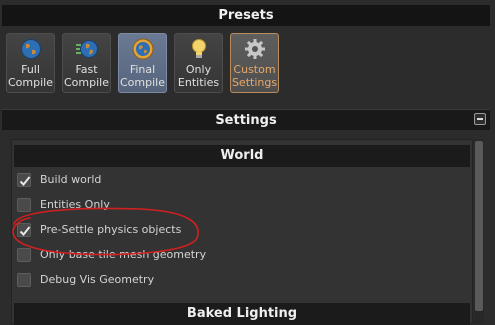  I want to click on final-compile-line2: Compile, so click(142, 82).